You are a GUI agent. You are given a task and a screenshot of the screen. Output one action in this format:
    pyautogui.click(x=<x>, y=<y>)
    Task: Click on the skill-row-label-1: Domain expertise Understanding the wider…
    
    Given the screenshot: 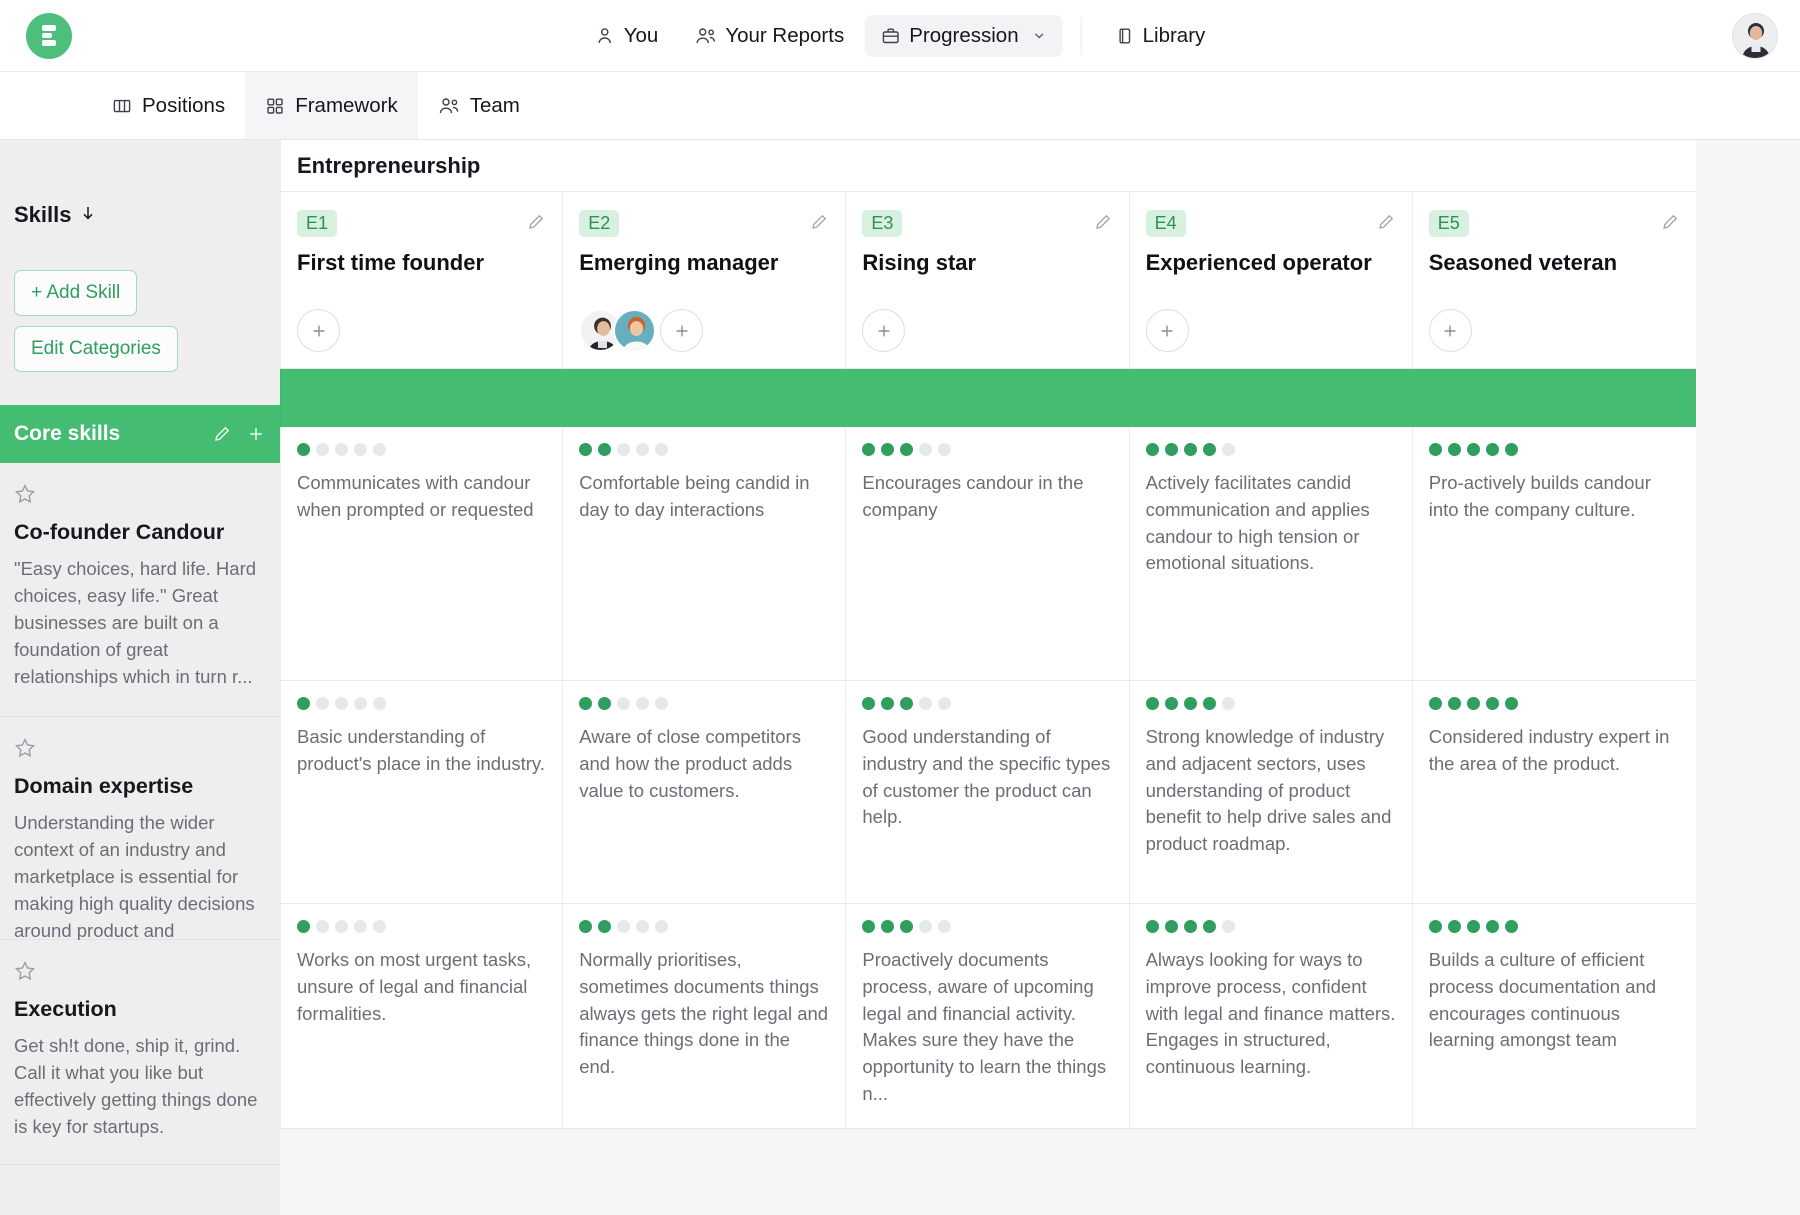 What is the action you would take?
    pyautogui.click(x=140, y=842)
    